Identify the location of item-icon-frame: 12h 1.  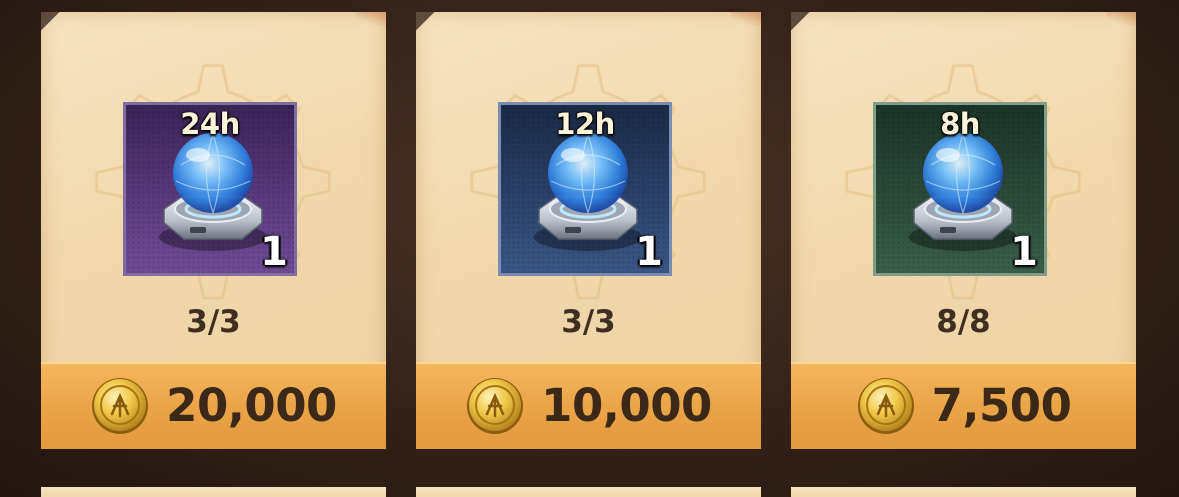
(585, 189).